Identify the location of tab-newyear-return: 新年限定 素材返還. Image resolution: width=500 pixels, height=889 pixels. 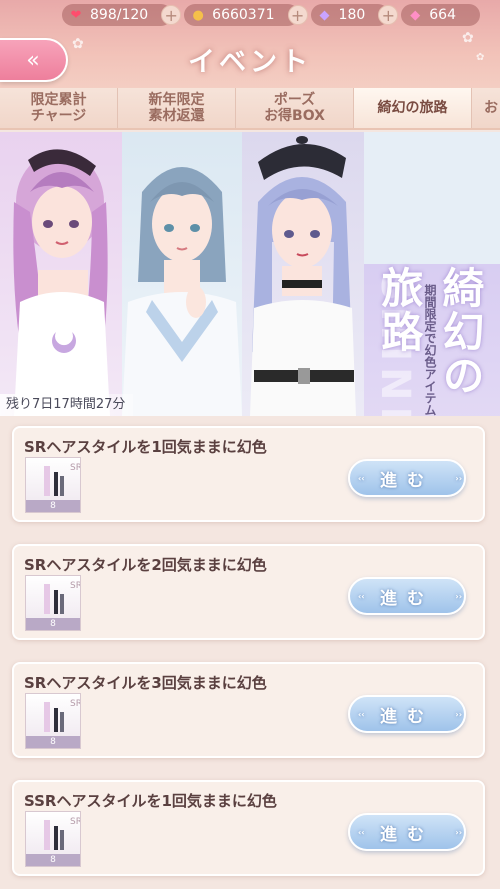
(177, 108).